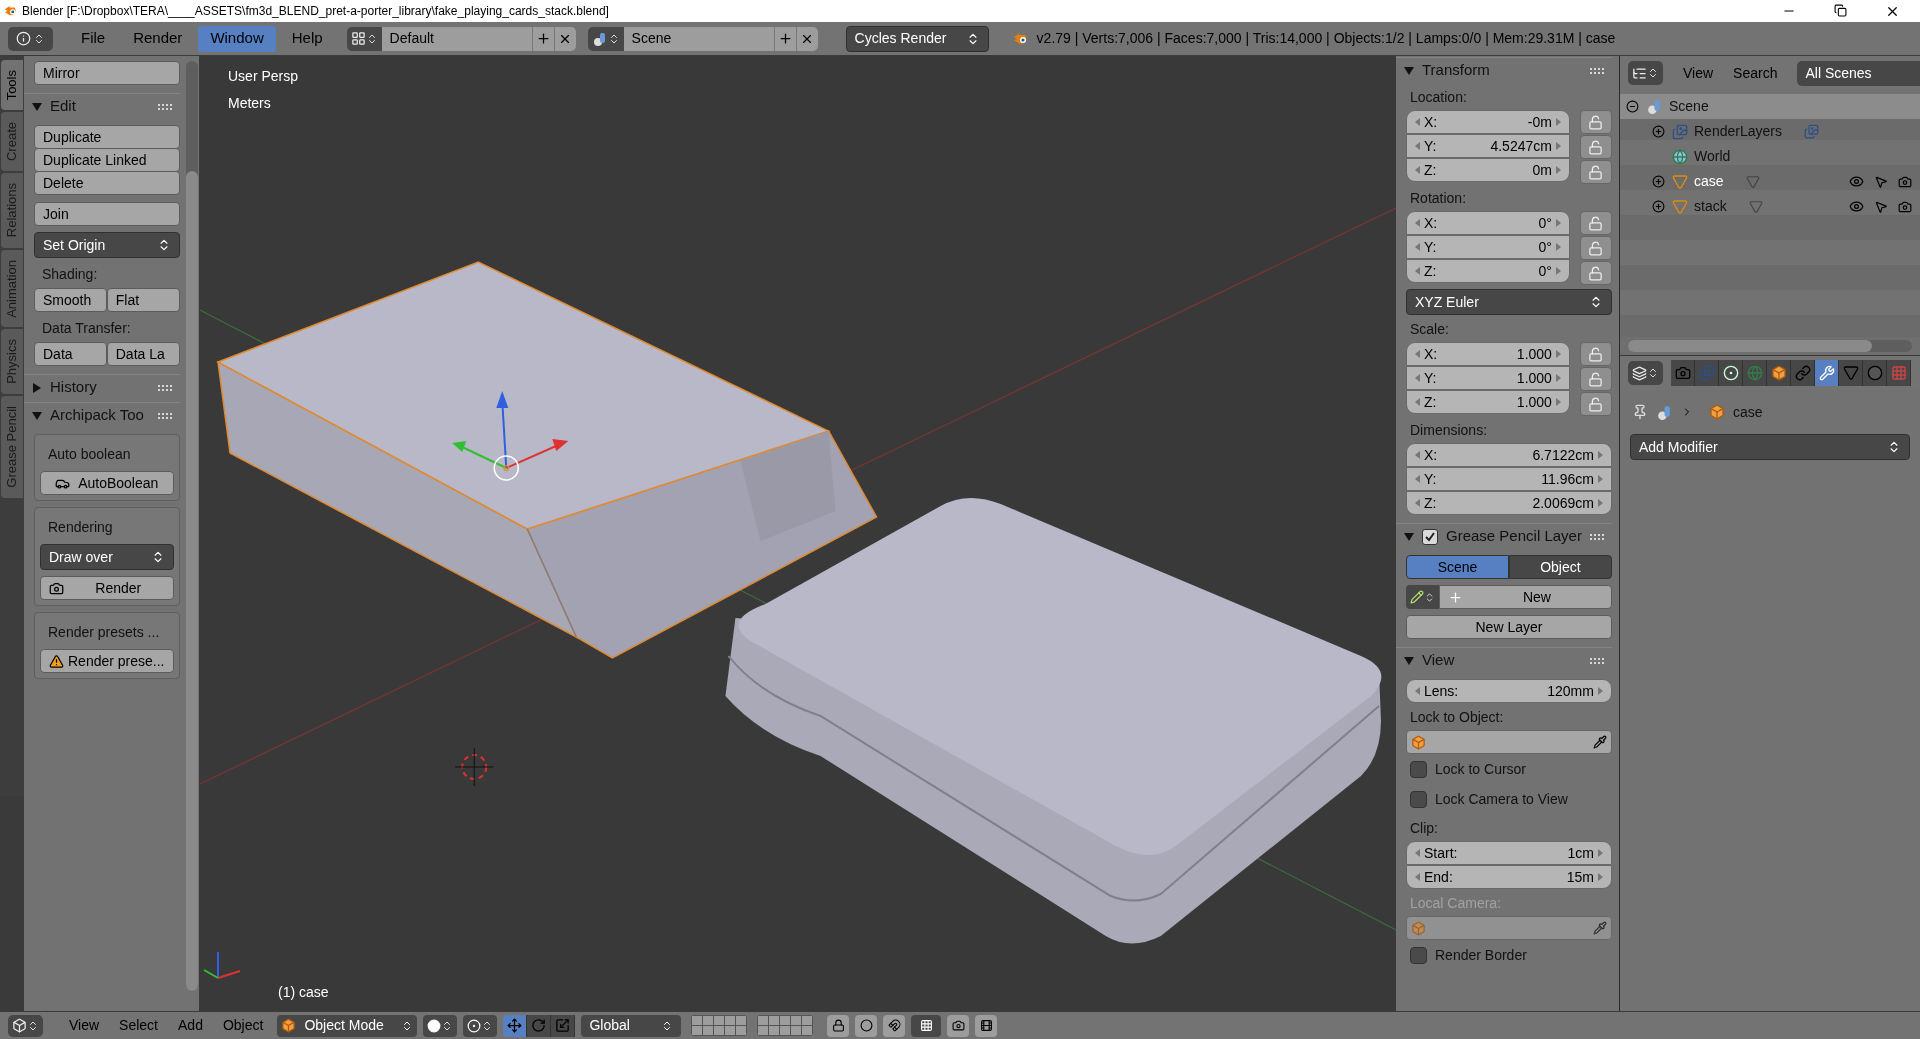 The image size is (1920, 1039). I want to click on add-modifier-dropdown: Add Modifier, so click(1770, 447).